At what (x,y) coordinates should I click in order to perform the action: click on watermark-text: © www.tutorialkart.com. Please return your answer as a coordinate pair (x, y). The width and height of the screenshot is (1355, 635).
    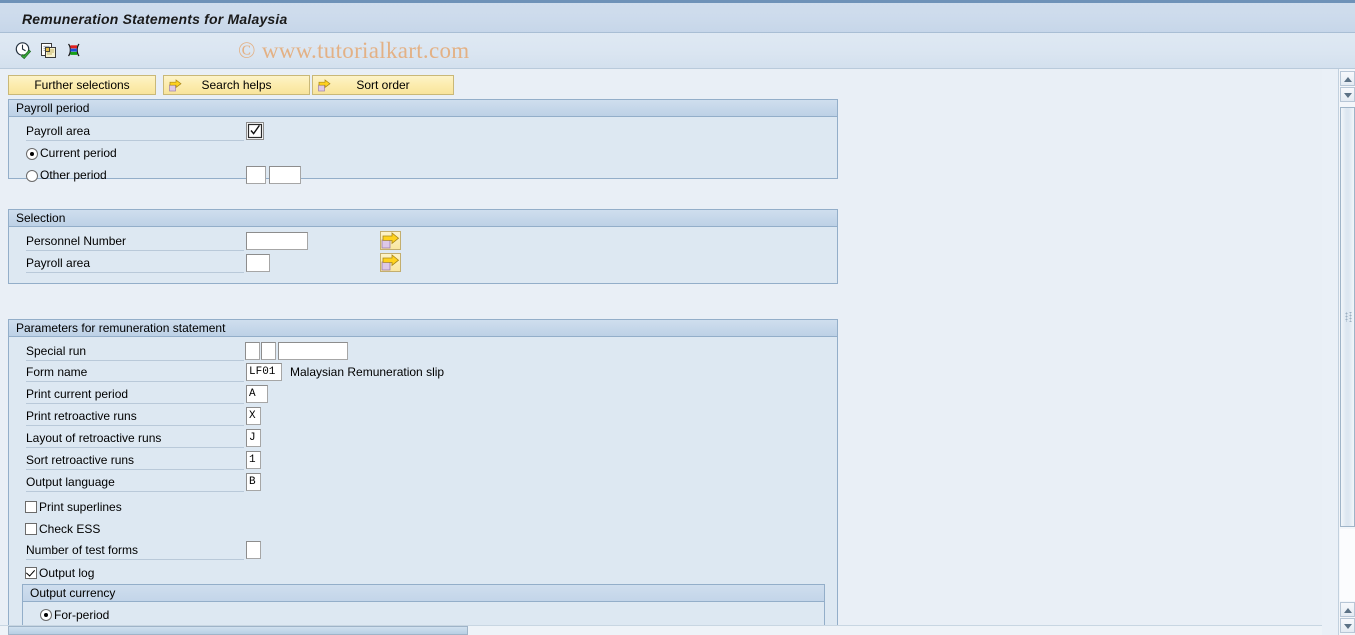
    Looking at the image, I should click on (354, 50).